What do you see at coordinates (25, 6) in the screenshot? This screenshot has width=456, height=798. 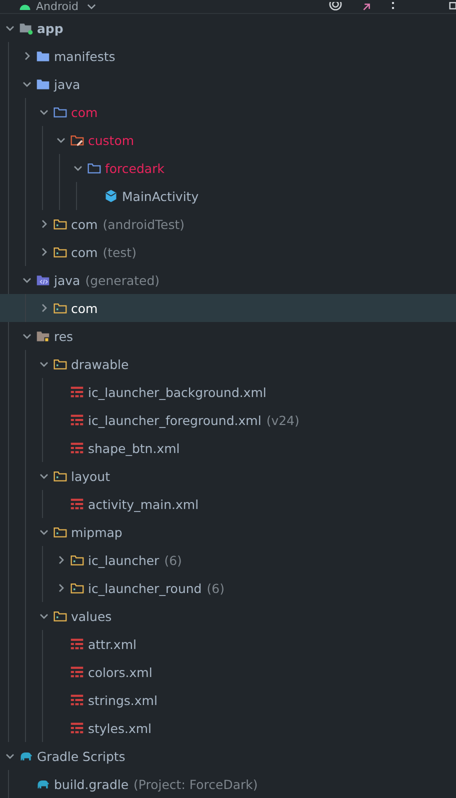 I see `android-icon` at bounding box center [25, 6].